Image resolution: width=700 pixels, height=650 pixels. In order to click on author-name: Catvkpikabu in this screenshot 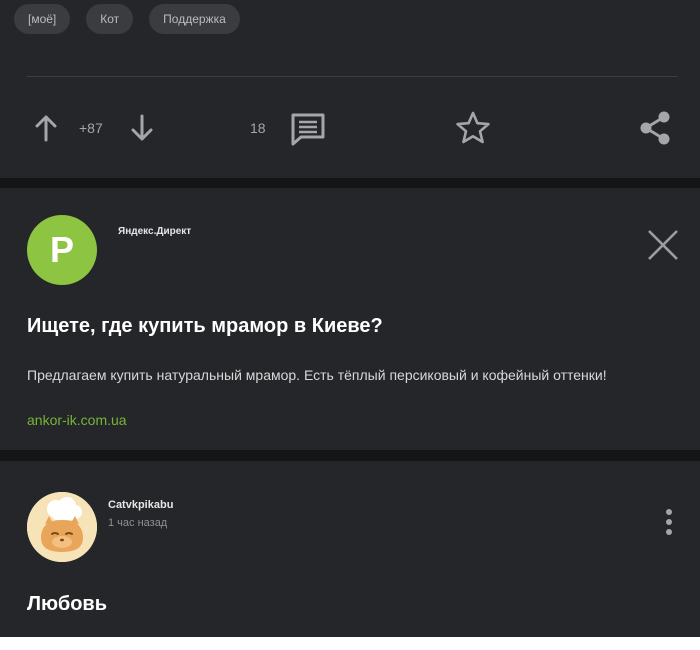, I will do `click(140, 505)`.